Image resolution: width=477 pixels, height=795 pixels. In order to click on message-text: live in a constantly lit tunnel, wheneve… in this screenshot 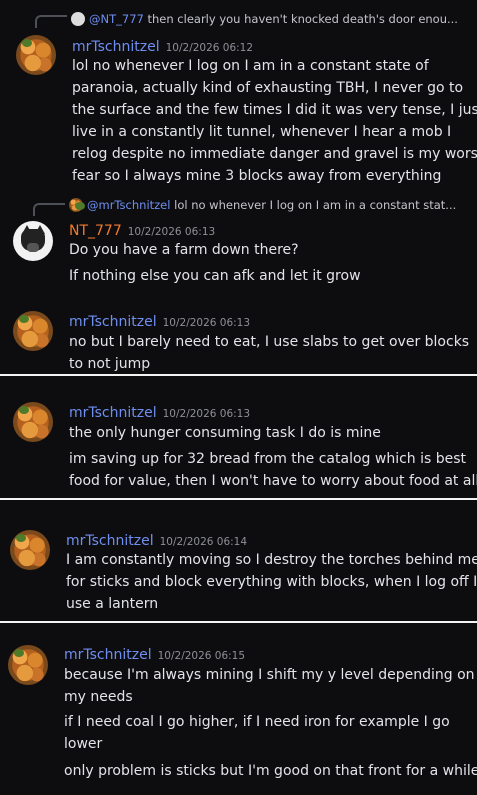, I will do `click(262, 132)`.